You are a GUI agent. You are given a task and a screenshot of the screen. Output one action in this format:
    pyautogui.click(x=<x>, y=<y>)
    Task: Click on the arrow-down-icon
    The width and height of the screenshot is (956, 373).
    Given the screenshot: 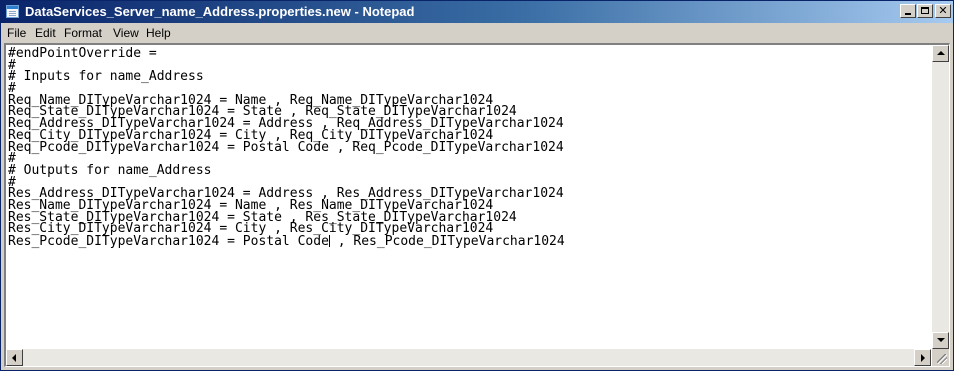 What is the action you would take?
    pyautogui.click(x=941, y=340)
    